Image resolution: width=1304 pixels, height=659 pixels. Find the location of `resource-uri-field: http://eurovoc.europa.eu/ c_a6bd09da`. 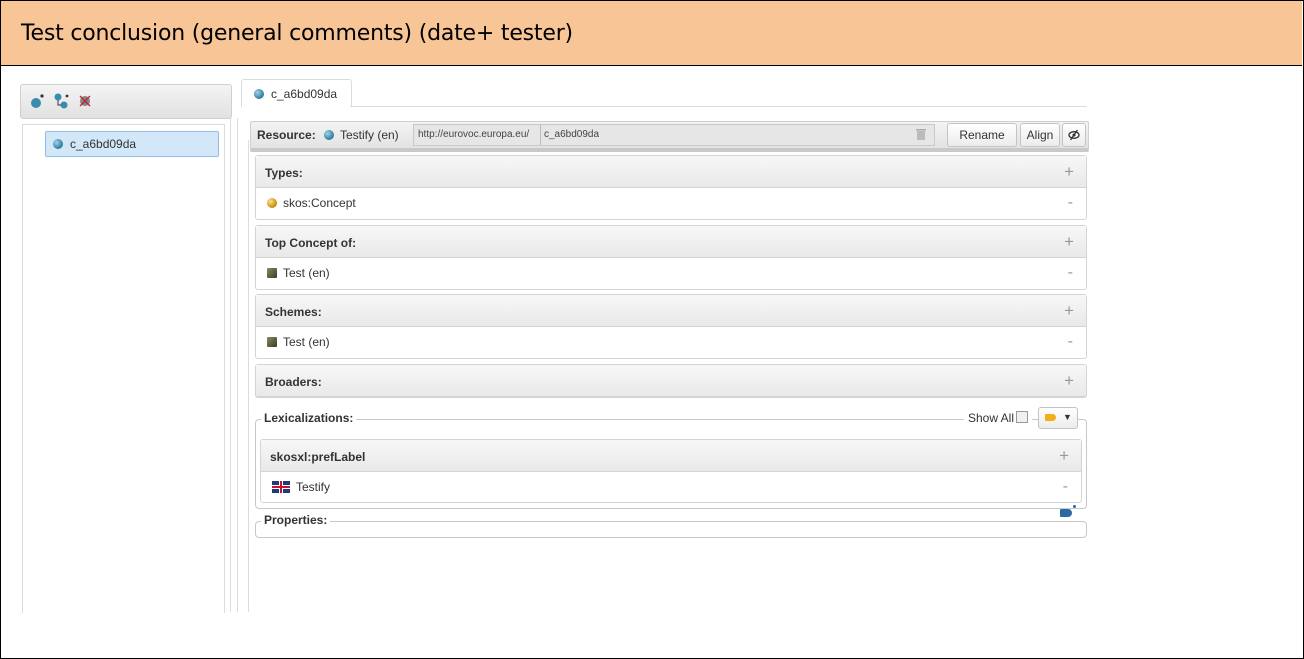

resource-uri-field: http://eurovoc.europa.eu/ c_a6bd09da is located at coordinates (674, 135).